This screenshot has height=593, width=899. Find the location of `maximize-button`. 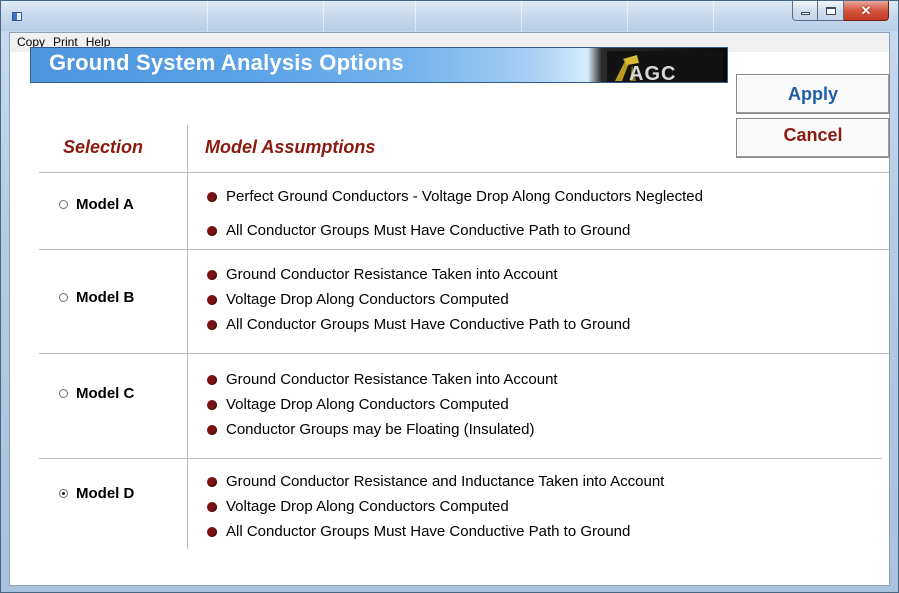

maximize-button is located at coordinates (831, 11).